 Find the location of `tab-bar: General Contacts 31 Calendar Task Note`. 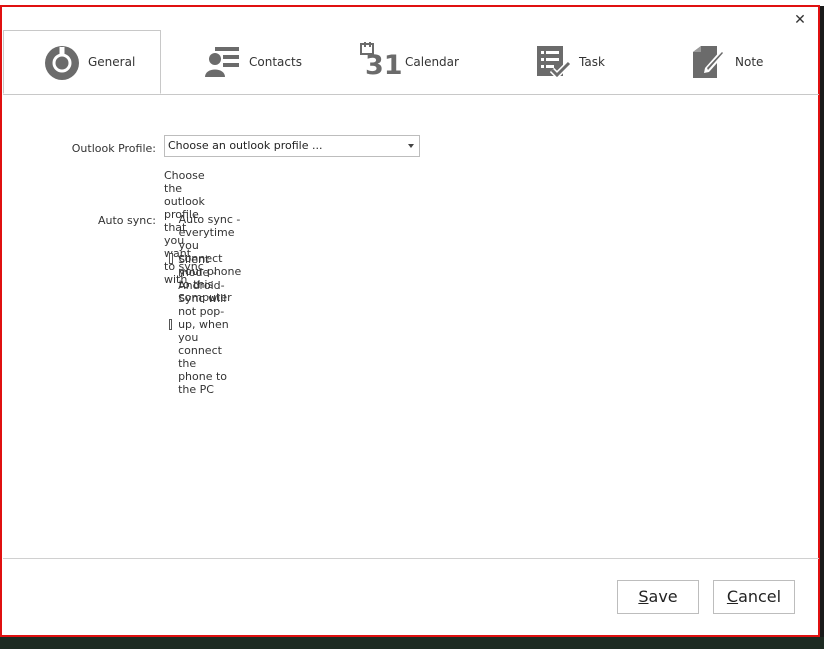

tab-bar: General Contacts 31 Calendar Task Note is located at coordinates (411, 62).